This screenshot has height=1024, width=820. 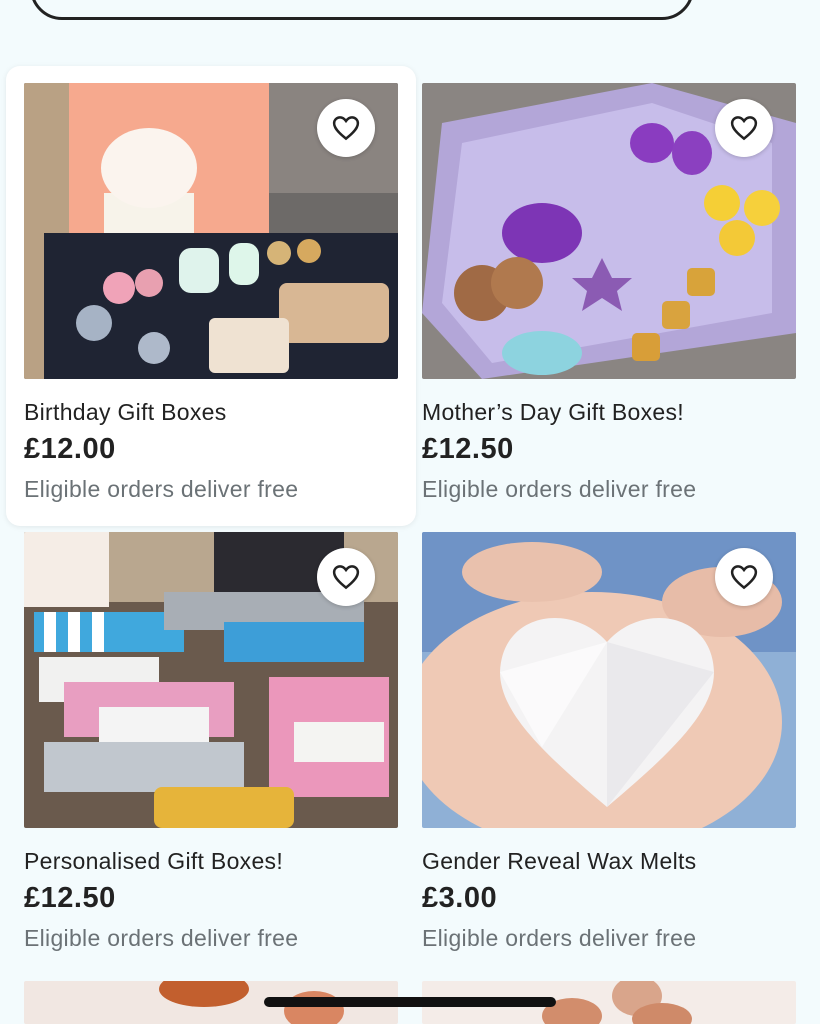 I want to click on listing-title: Personalised Gift Boxes!, so click(x=153, y=861).